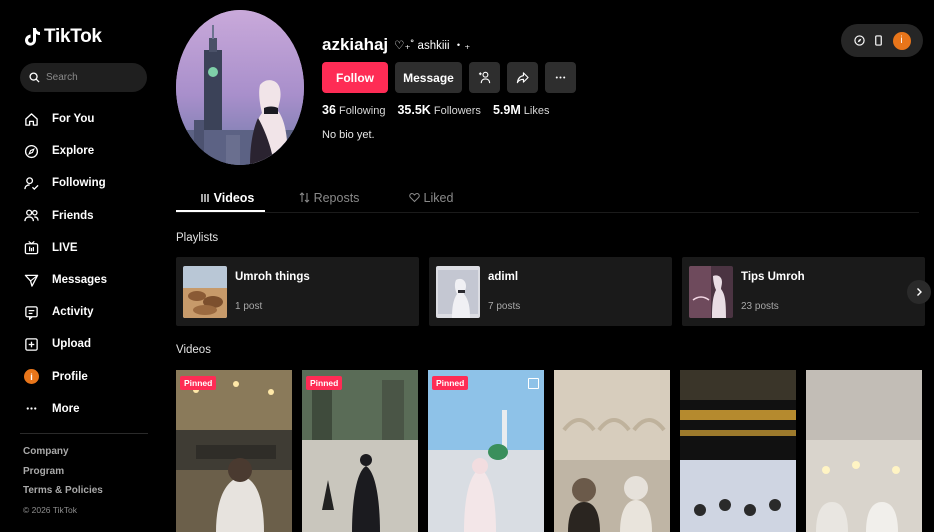  I want to click on profile-avatar-letter: i, so click(31, 377).